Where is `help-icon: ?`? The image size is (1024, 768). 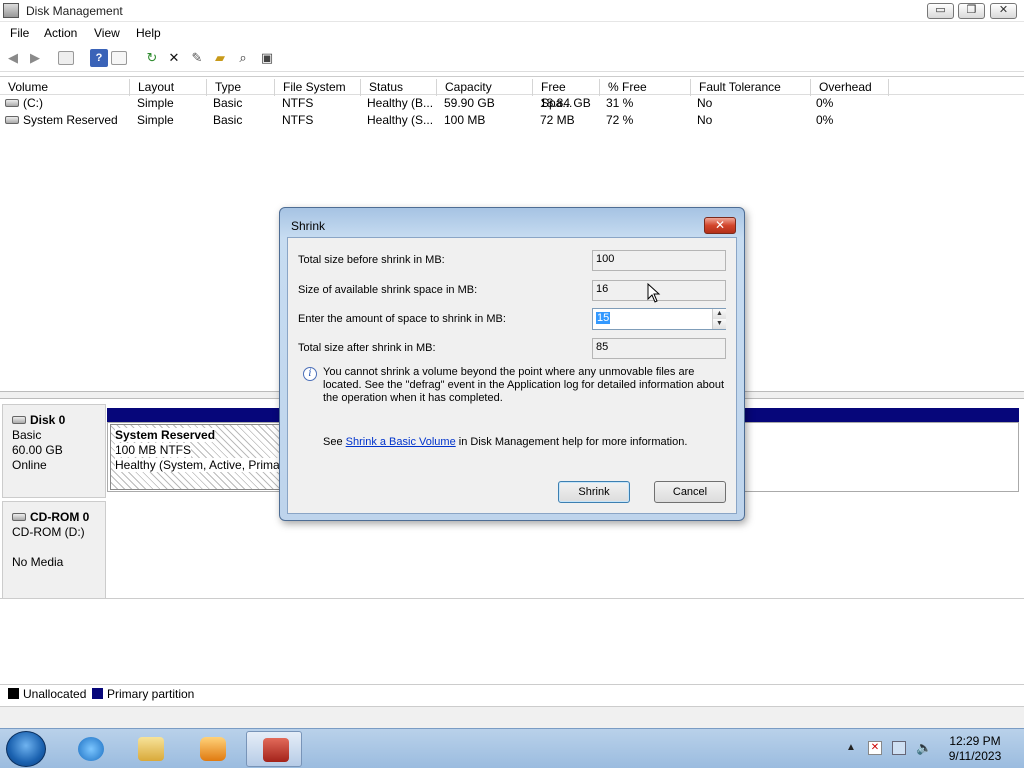
help-icon: ? is located at coordinates (99, 58).